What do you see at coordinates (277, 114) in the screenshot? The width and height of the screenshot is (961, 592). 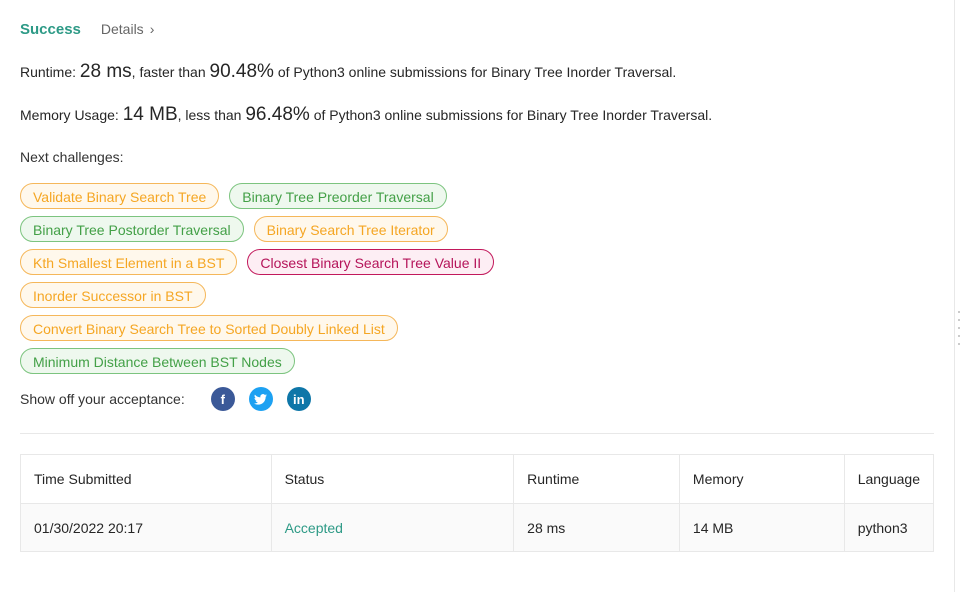 I see `memory-percent: 96.48%` at bounding box center [277, 114].